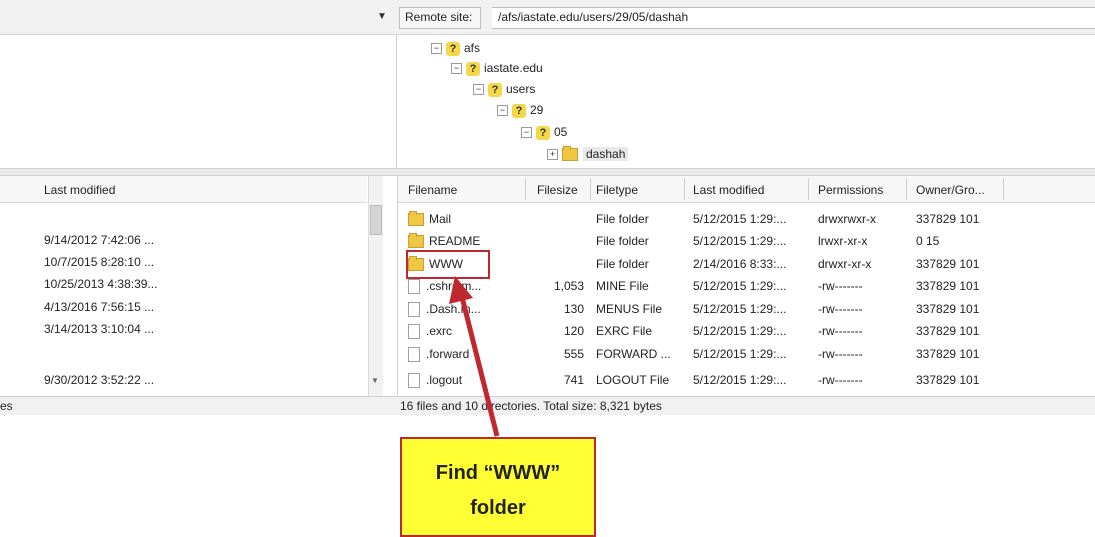  What do you see at coordinates (498, 487) in the screenshot?
I see `callout-box` at bounding box center [498, 487].